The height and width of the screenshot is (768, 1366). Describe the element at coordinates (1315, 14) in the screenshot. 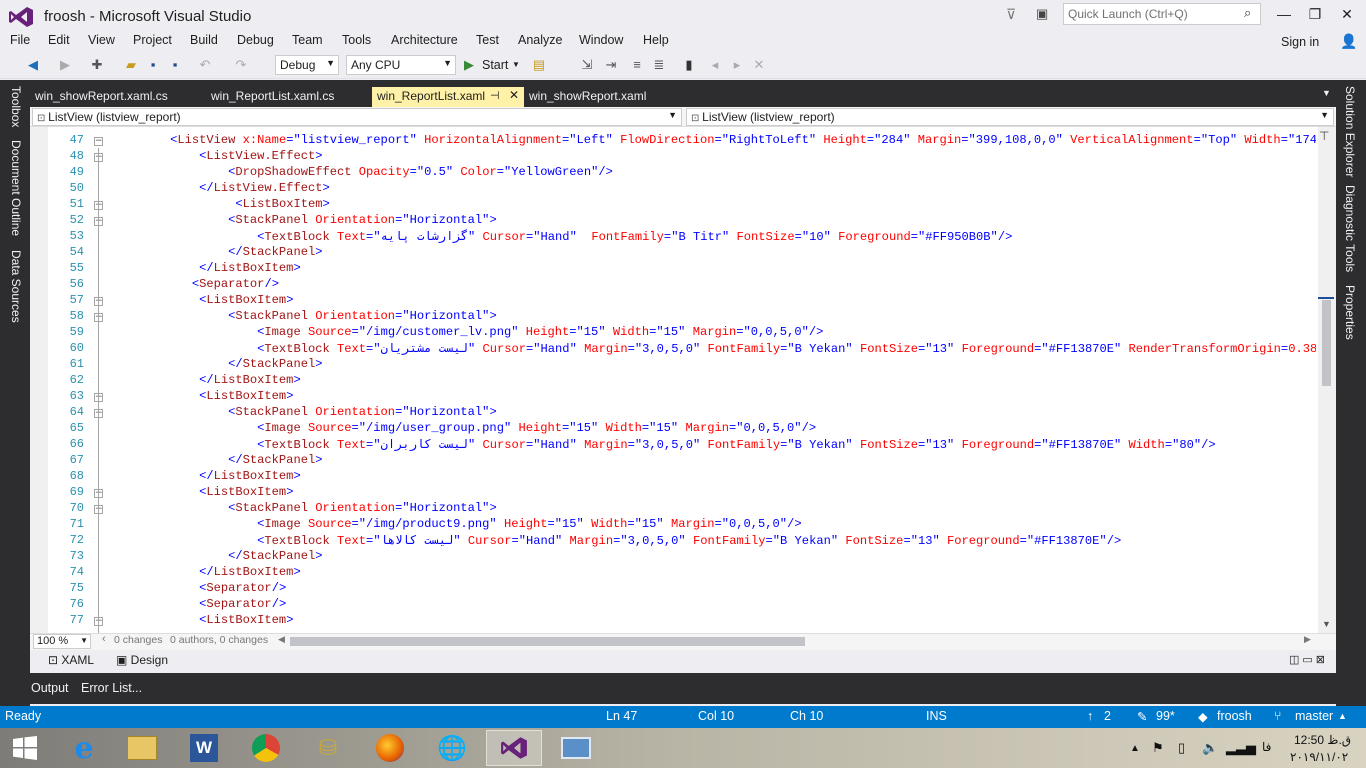

I see `maximize-button: ❐` at that location.